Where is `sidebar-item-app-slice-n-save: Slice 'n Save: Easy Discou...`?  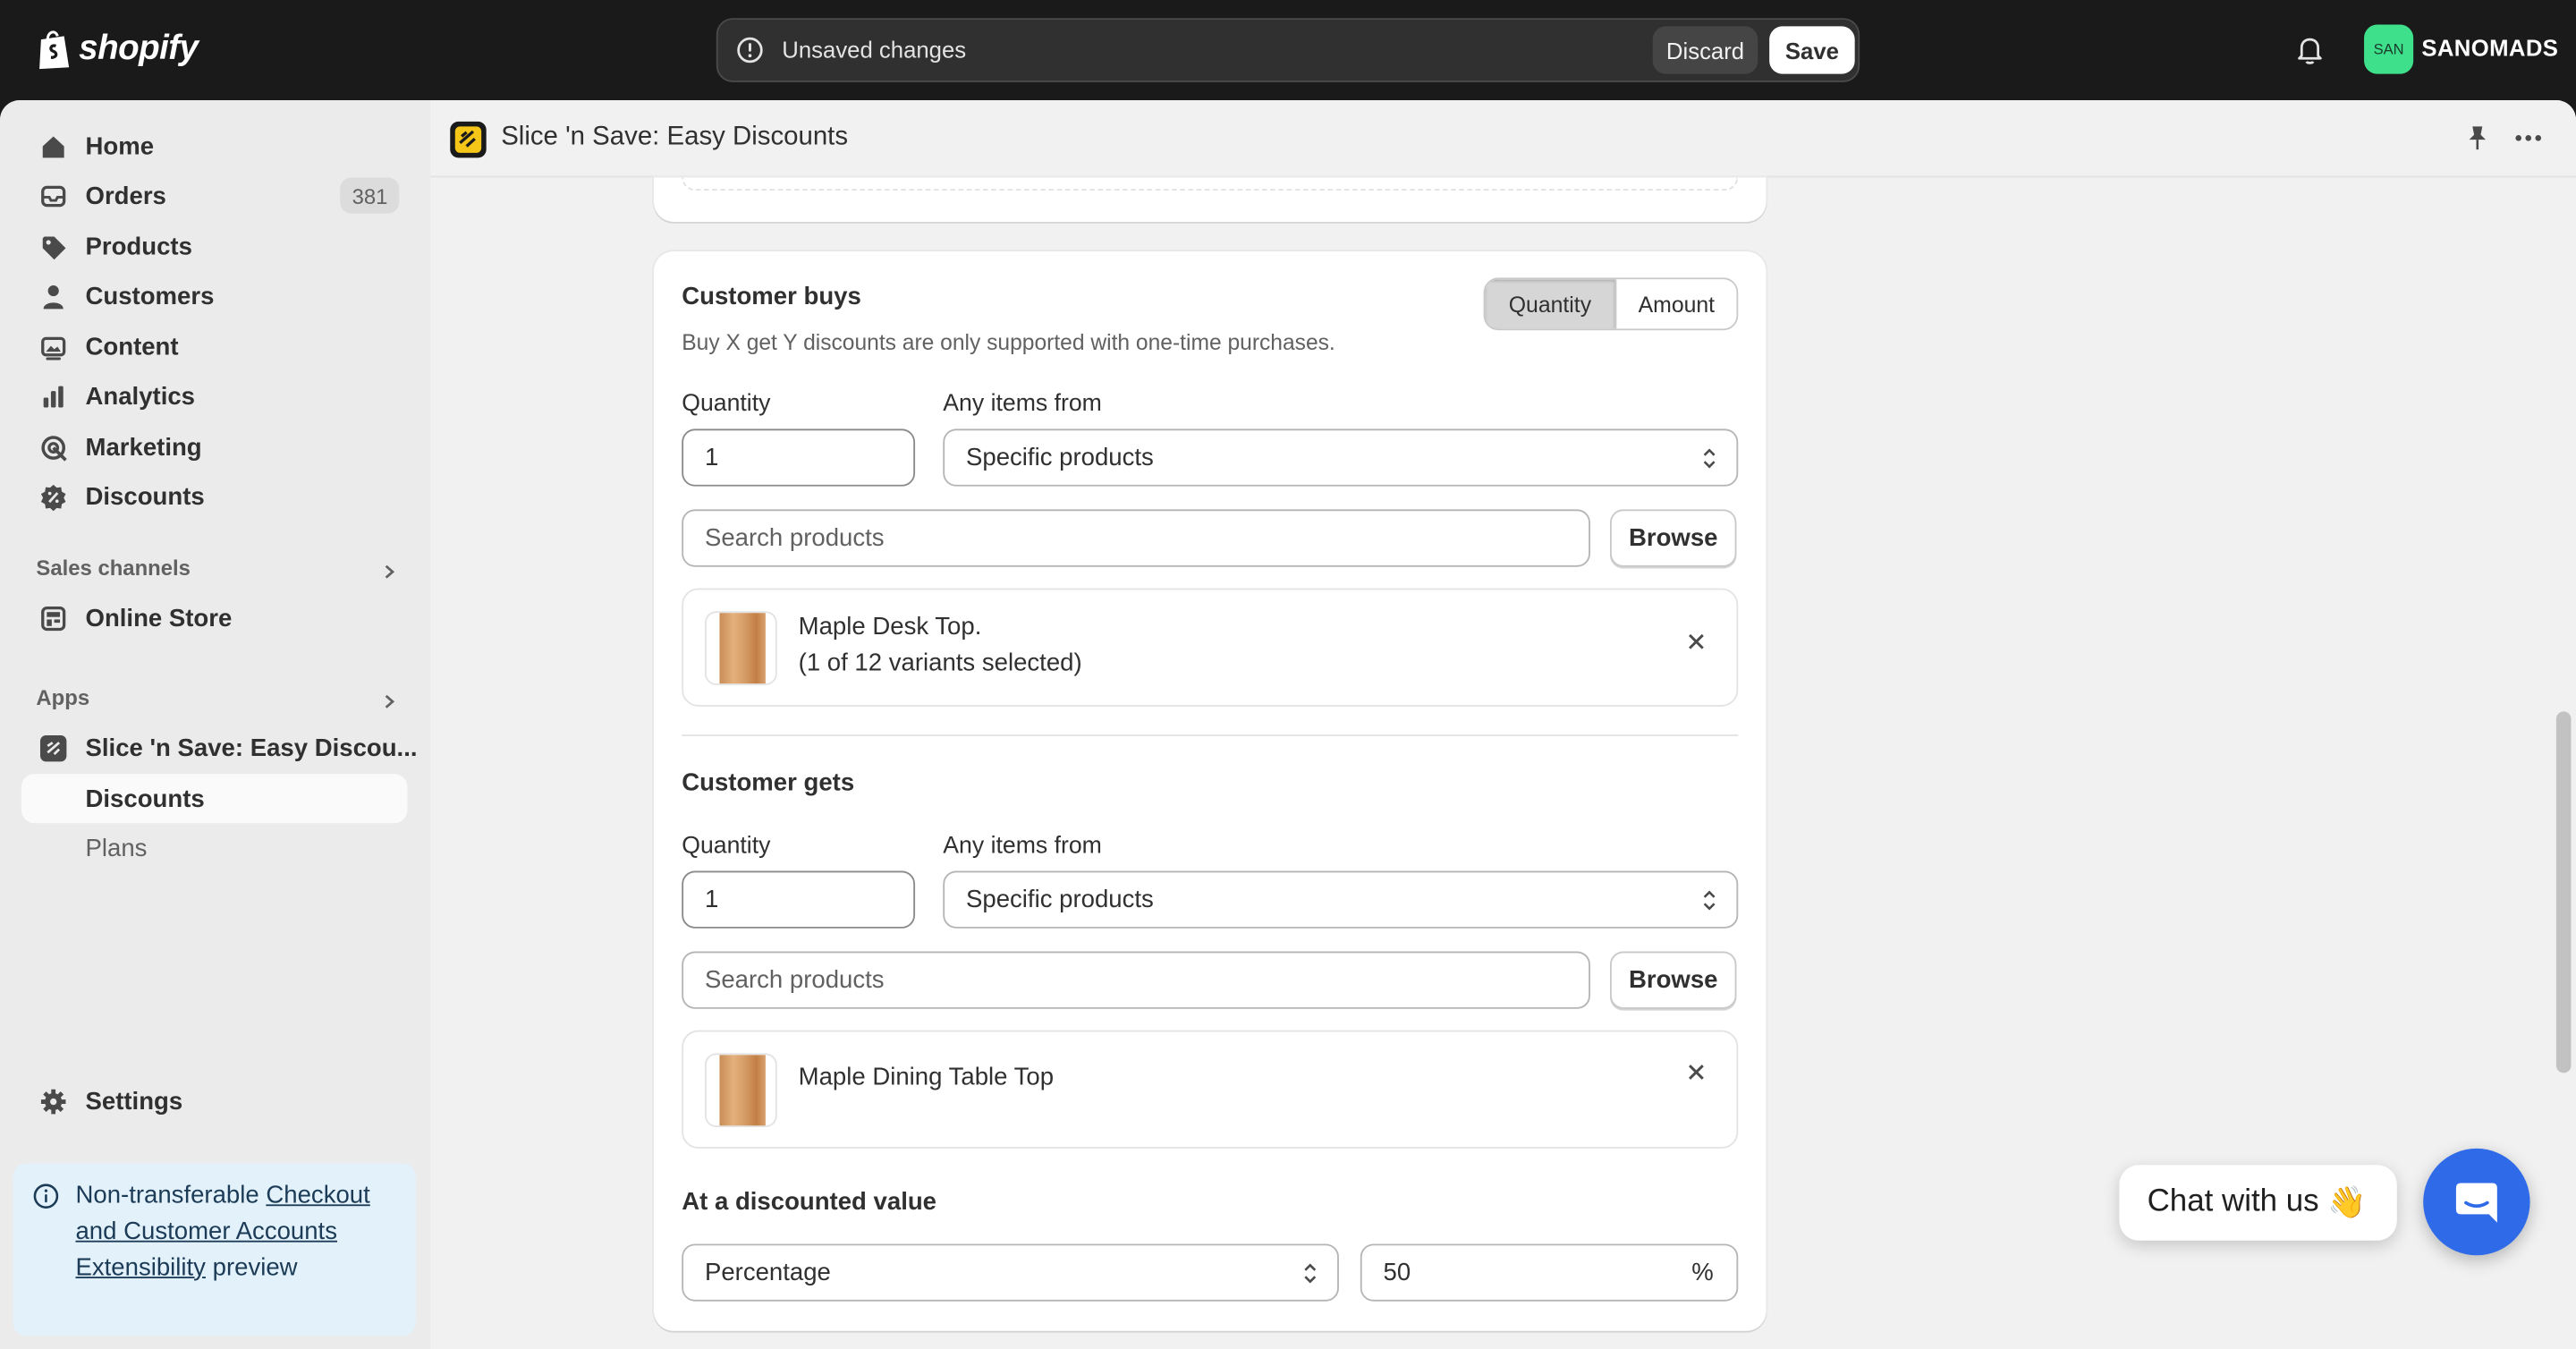 sidebar-item-app-slice-n-save: Slice 'n Save: Easy Discou... is located at coordinates (219, 747).